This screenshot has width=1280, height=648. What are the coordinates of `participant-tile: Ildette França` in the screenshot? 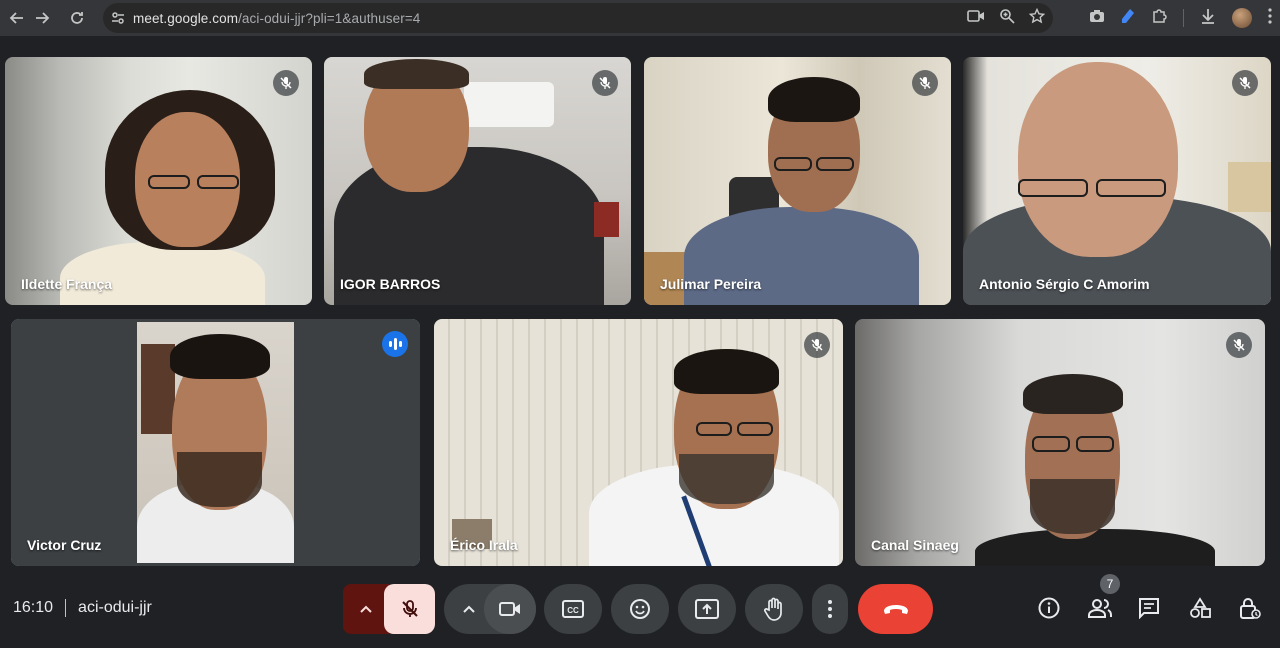 It's located at (158, 181).